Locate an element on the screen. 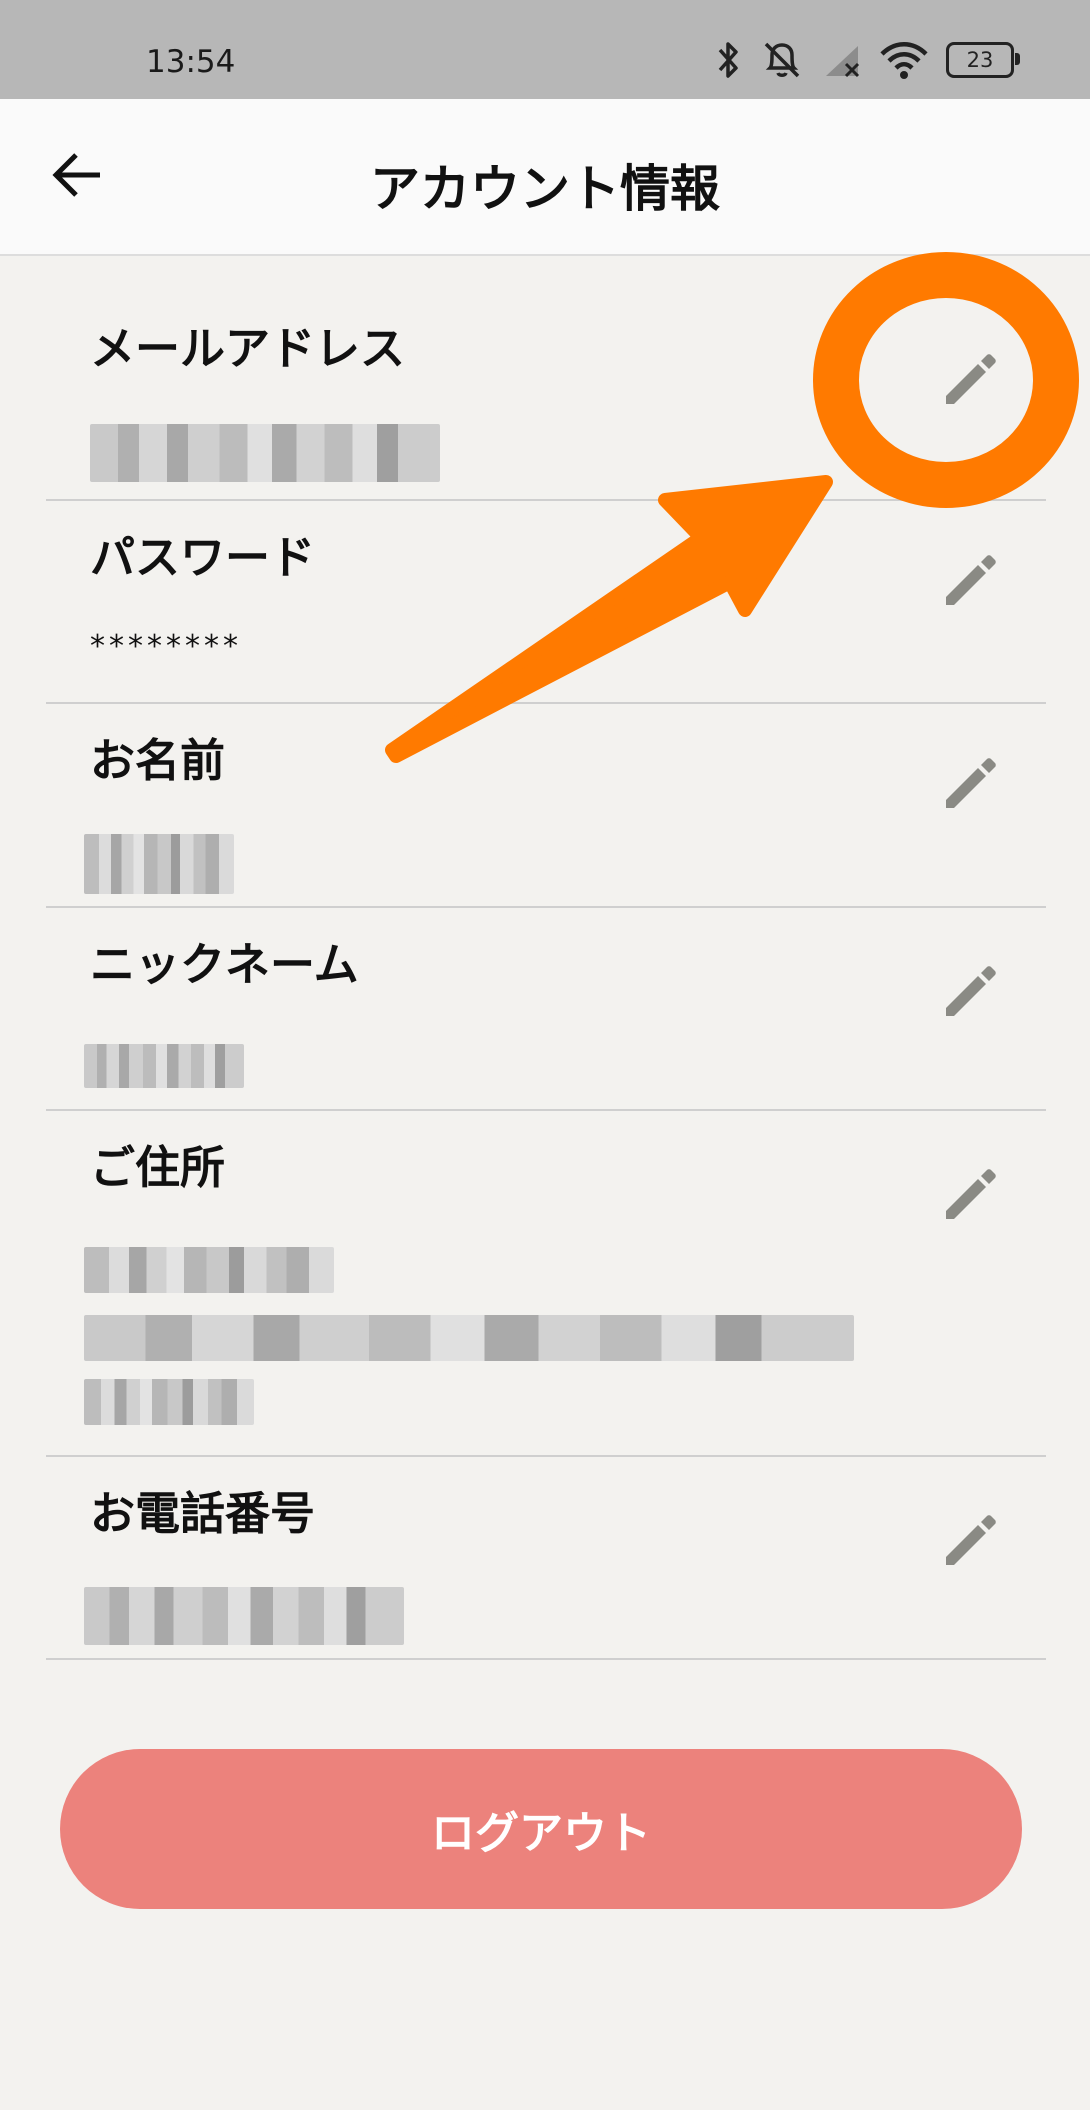  field-value-nickname-masked is located at coordinates (164, 1066).